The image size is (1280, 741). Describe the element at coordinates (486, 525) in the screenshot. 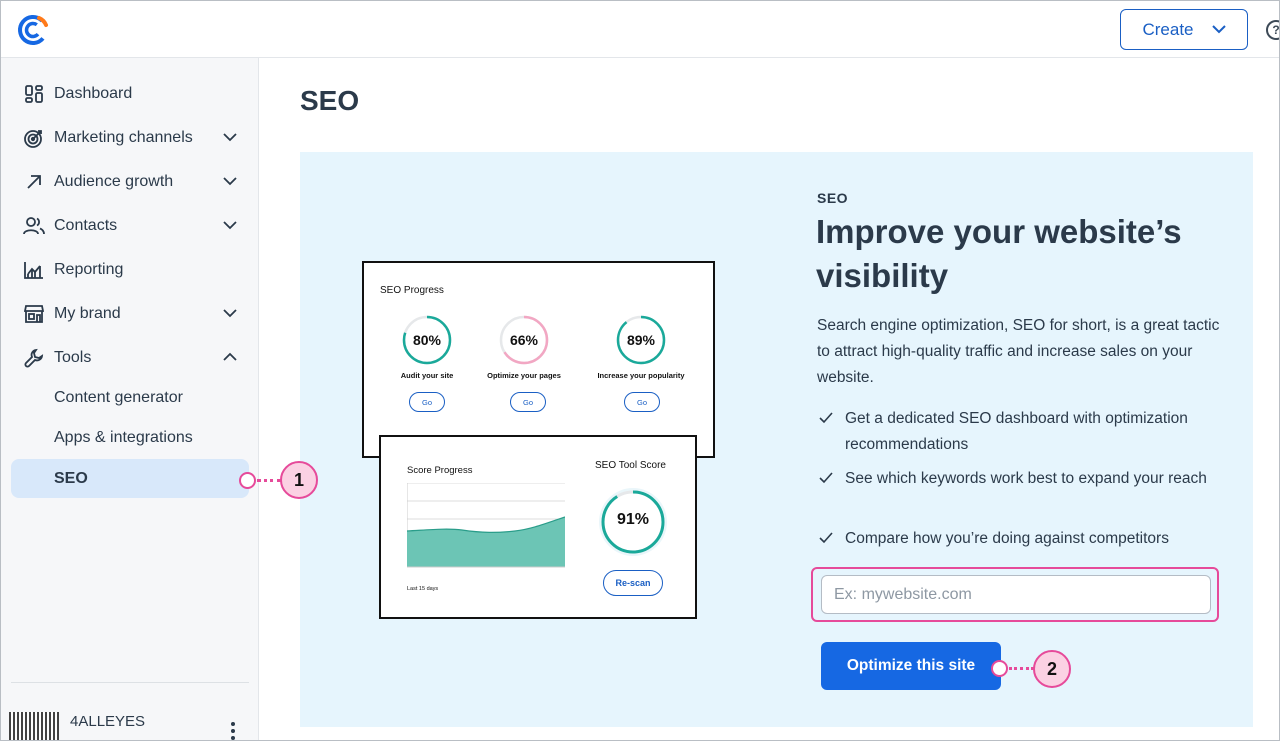

I see `score-area-chart` at that location.